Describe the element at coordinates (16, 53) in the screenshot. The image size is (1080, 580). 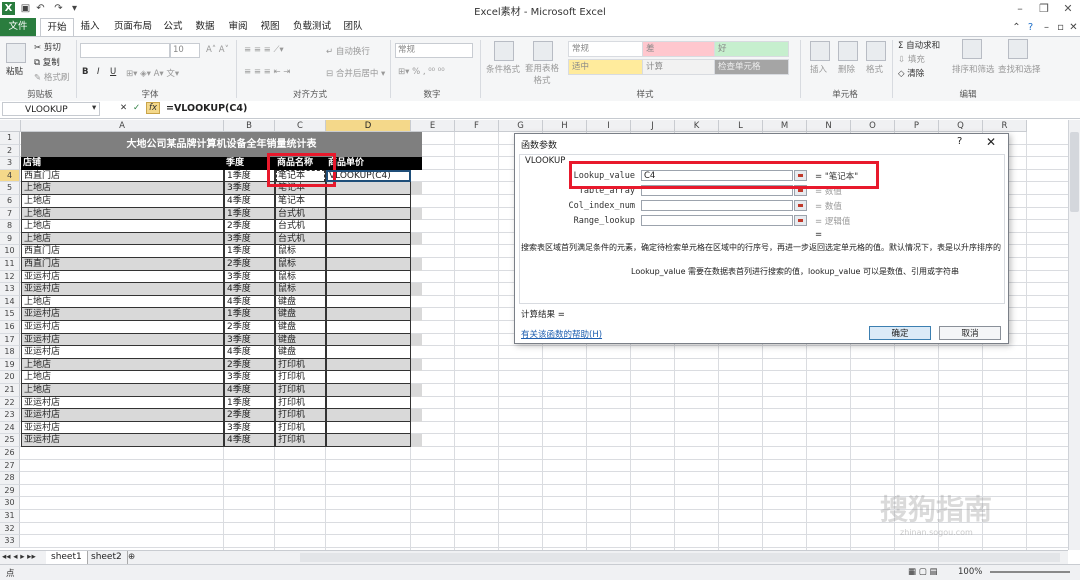
I see `paste-icon` at that location.